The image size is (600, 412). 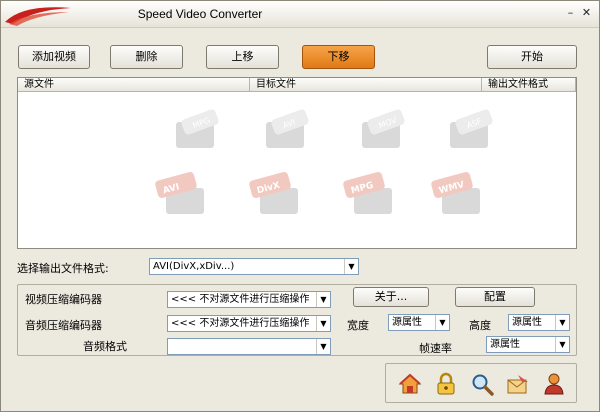 What do you see at coordinates (249, 346) in the screenshot?
I see `audio-format-select: ▼` at bounding box center [249, 346].